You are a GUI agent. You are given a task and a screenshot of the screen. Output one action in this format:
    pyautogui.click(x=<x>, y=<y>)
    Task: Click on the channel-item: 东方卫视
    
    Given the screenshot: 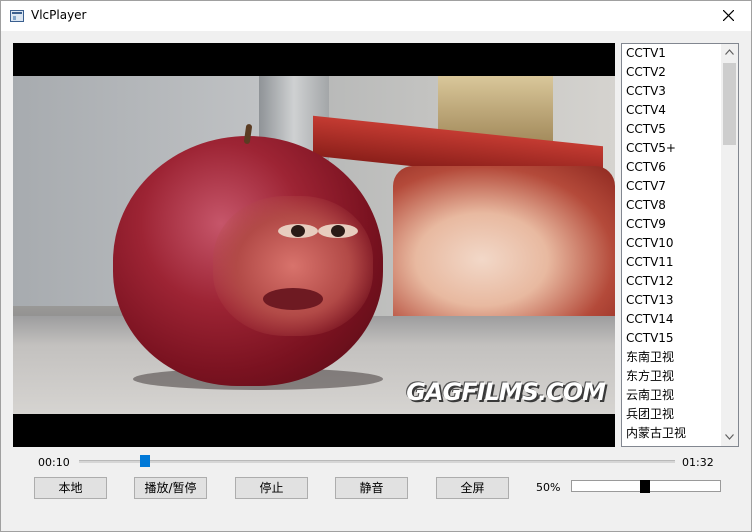 What is the action you would take?
    pyautogui.click(x=672, y=376)
    